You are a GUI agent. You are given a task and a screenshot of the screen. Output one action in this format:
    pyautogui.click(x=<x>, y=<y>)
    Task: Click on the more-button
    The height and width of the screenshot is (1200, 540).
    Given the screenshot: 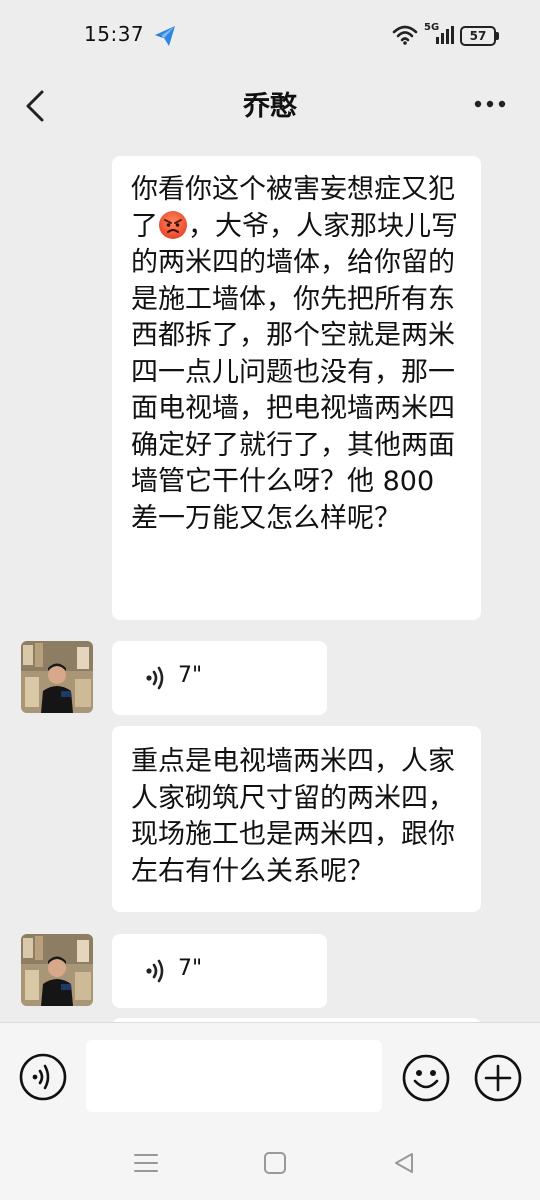 What is the action you would take?
    pyautogui.click(x=490, y=104)
    